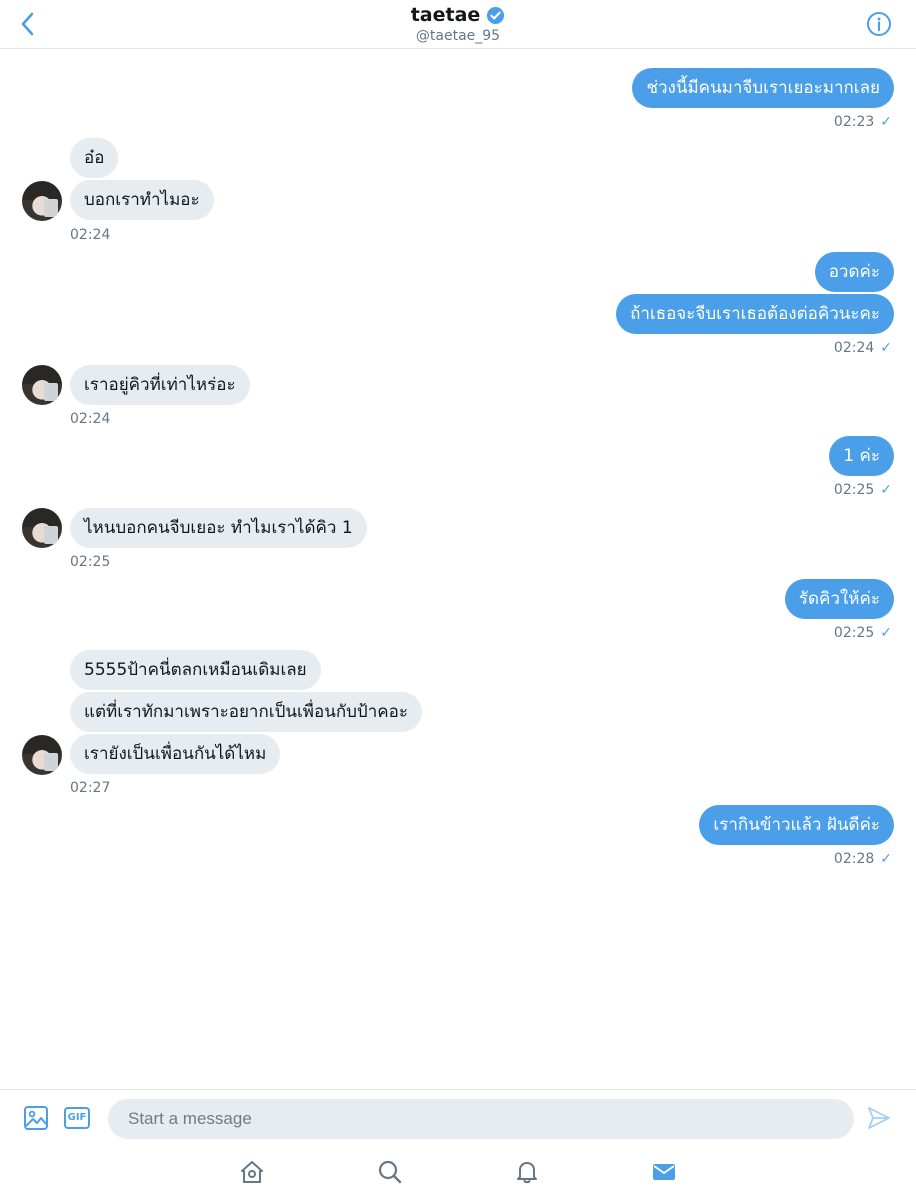  I want to click on conversation-header: taetae @taetae_95, so click(458, 24).